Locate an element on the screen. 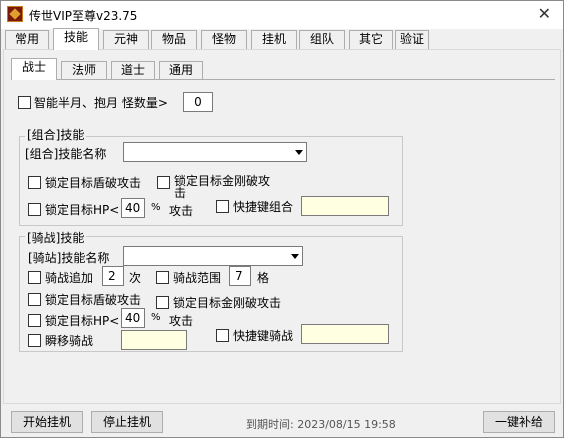 This screenshot has width=564, height=438. combo-hotkey-input is located at coordinates (345, 206).